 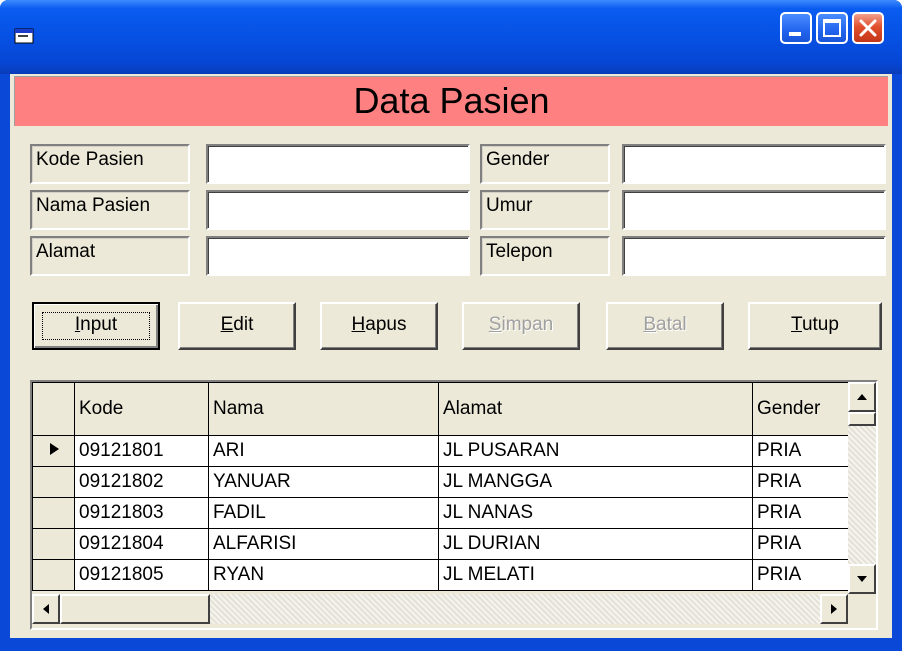 What do you see at coordinates (338, 210) in the screenshot?
I see `nama-pasien-input` at bounding box center [338, 210].